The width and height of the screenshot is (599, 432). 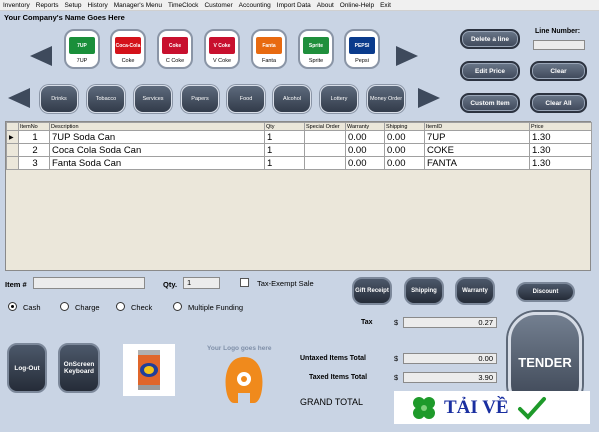 What do you see at coordinates (64, 306) in the screenshot?
I see `charge-radio` at bounding box center [64, 306].